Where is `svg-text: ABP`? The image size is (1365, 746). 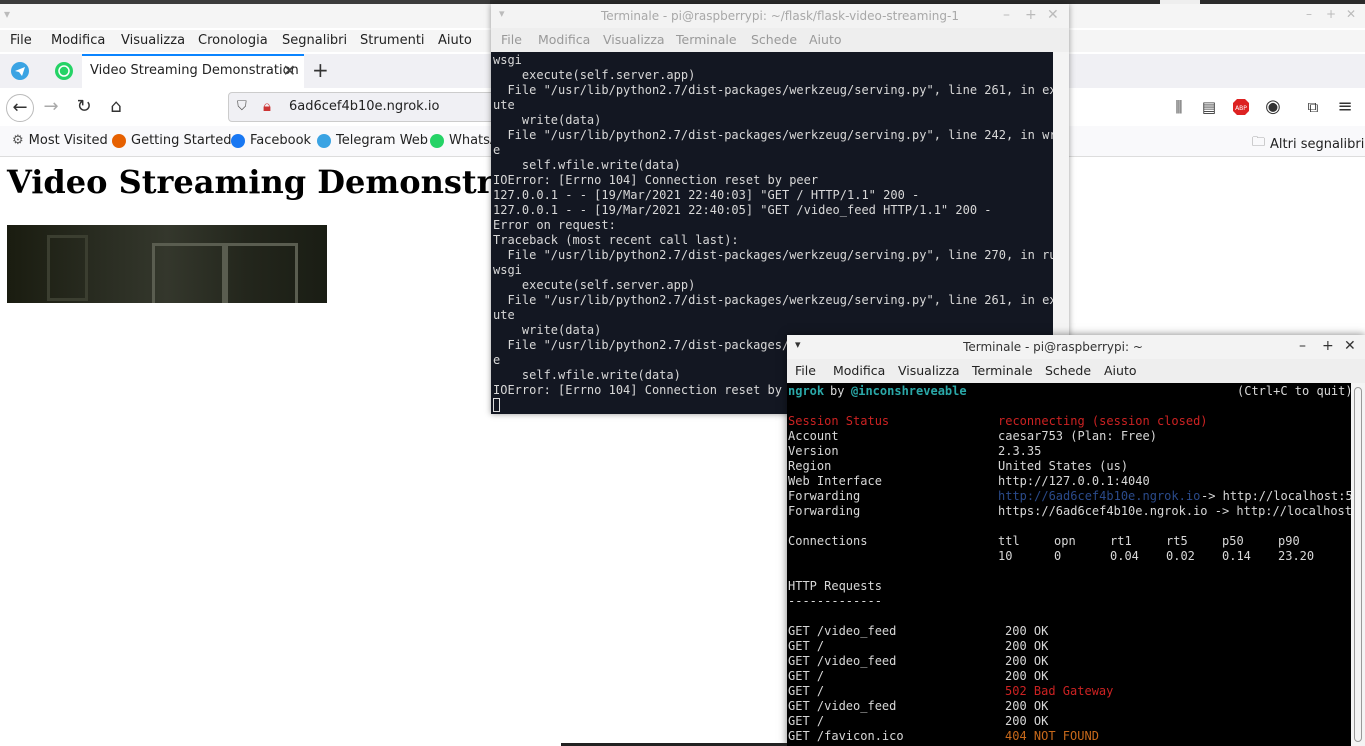 svg-text: ABP is located at coordinates (1241, 108).